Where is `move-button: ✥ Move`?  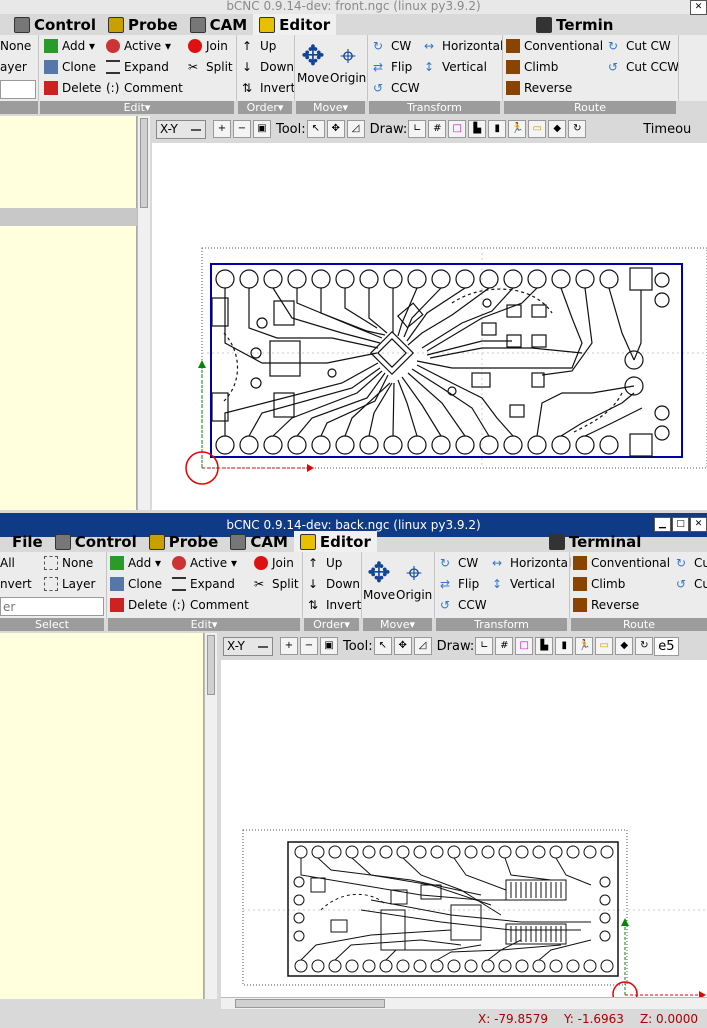
move-button: ✥ Move is located at coordinates (379, 580).